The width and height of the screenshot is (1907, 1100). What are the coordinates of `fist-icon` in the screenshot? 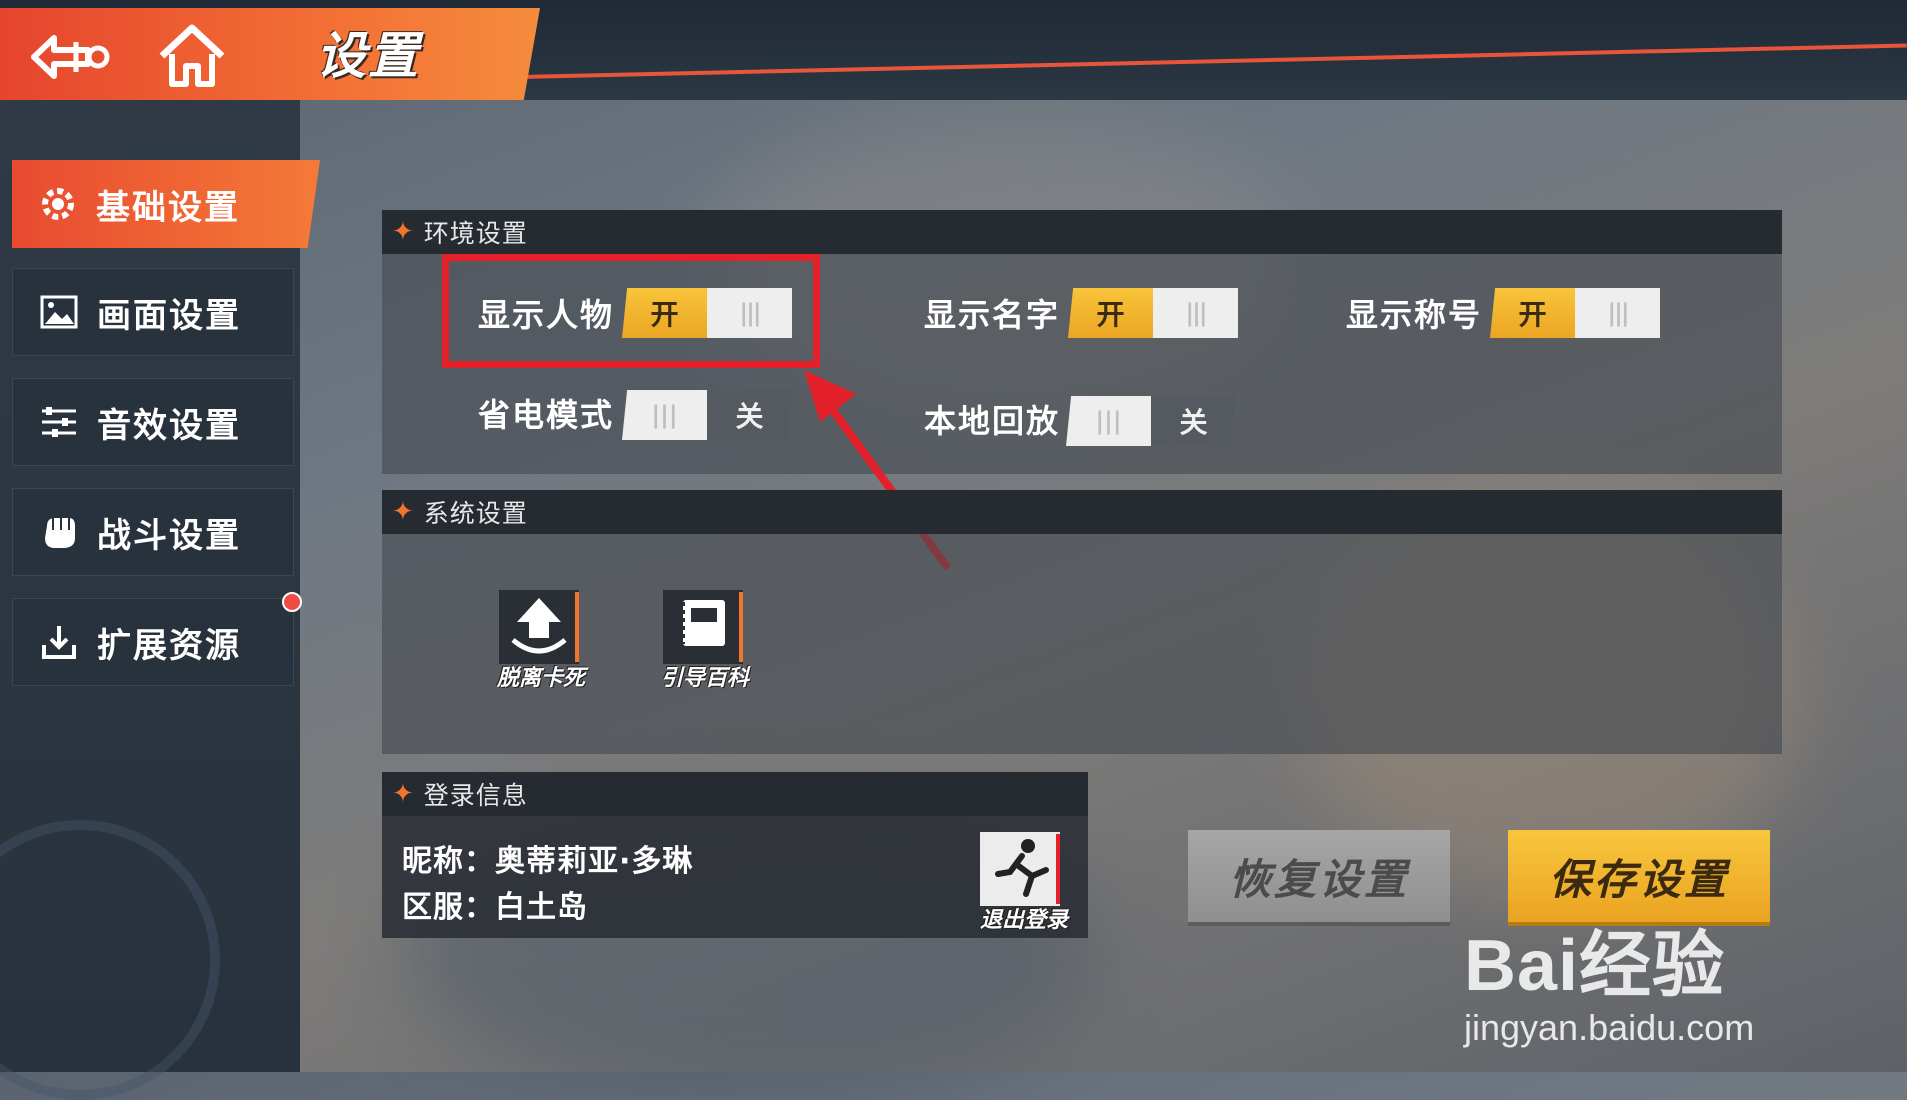 It's located at (59, 532).